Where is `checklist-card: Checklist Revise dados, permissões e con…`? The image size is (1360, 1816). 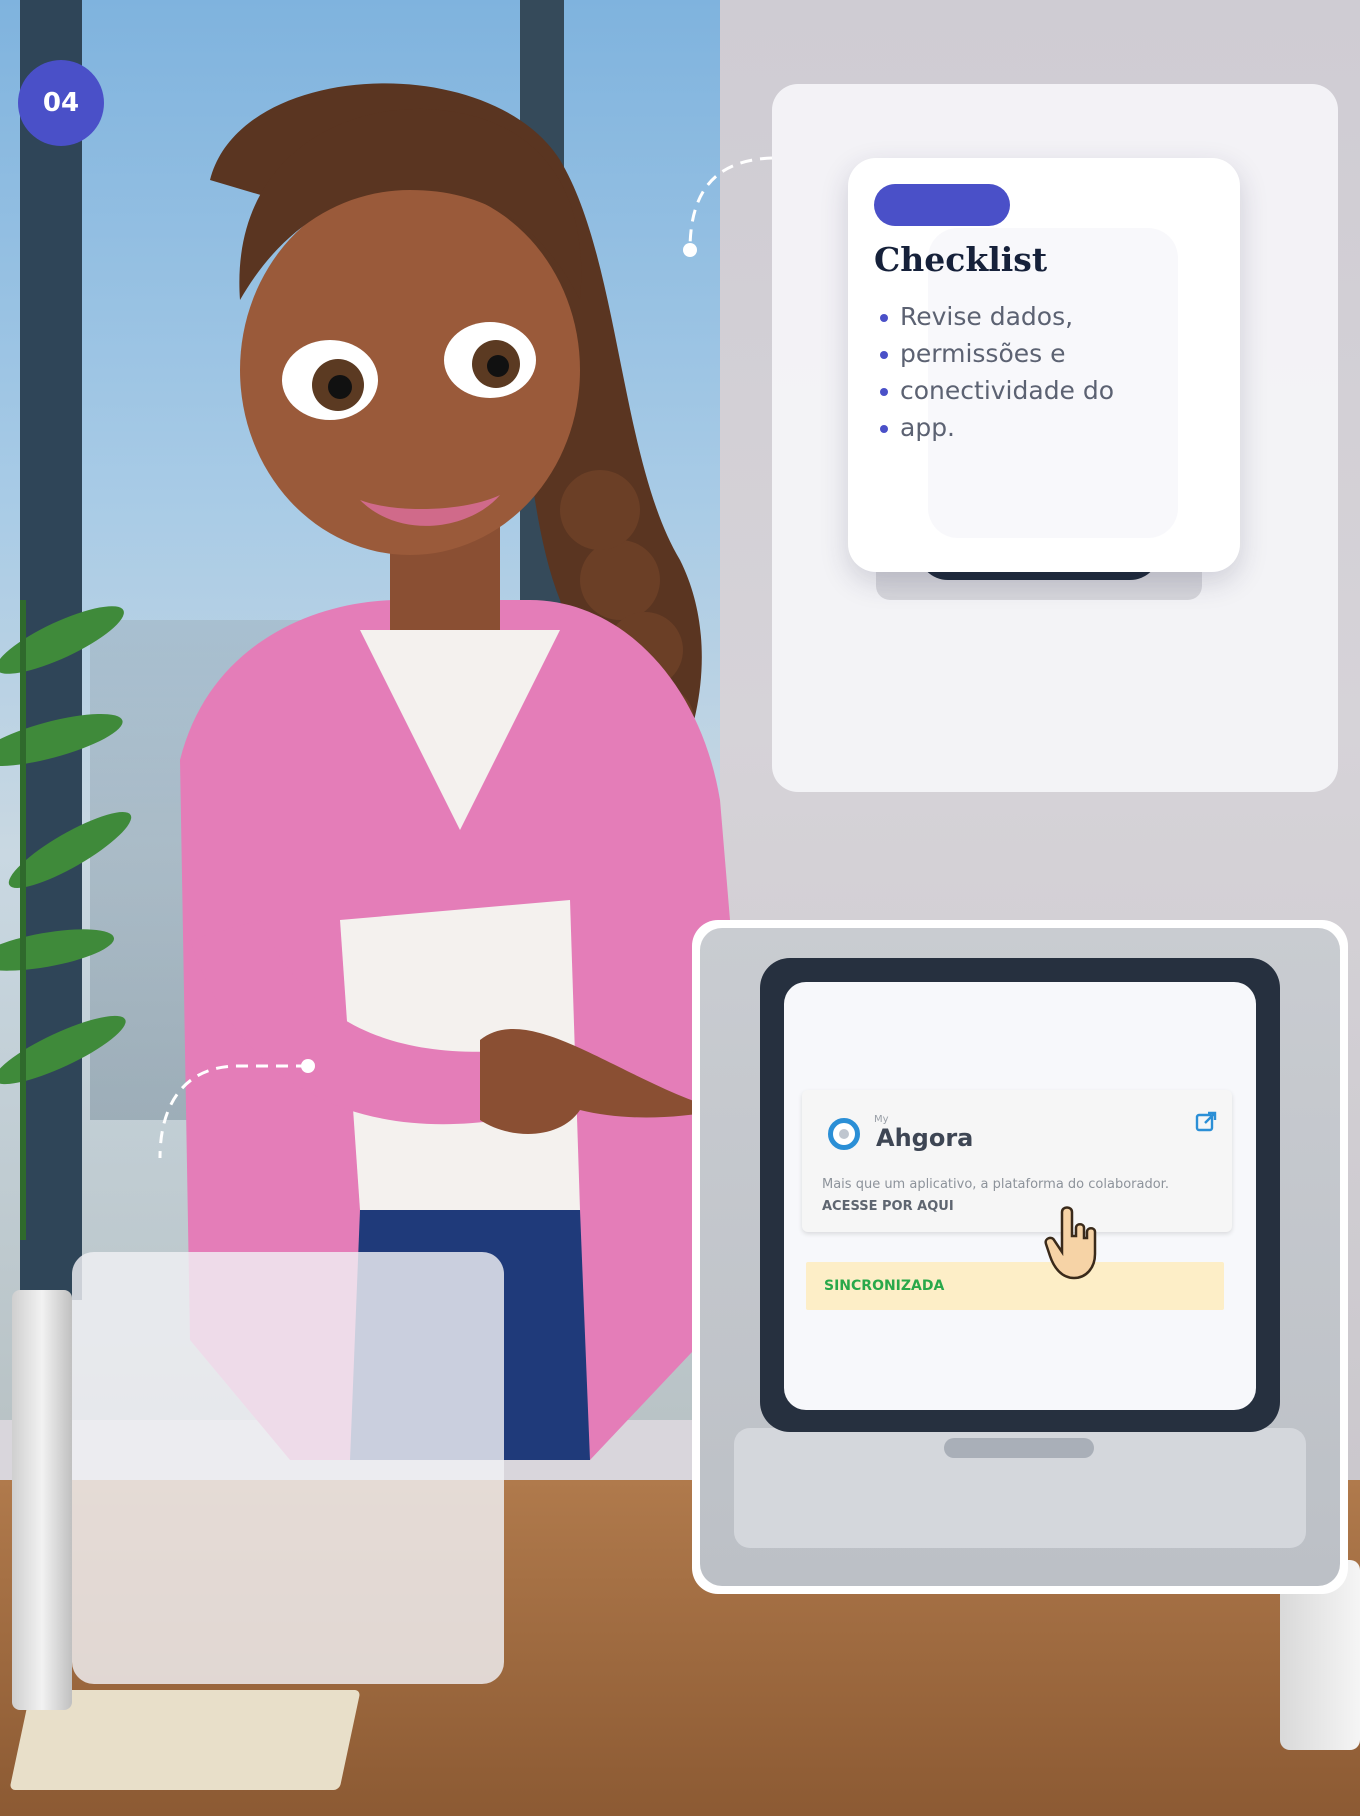
checklist-card: Checklist Revise dados, permissões e con… is located at coordinates (1044, 365).